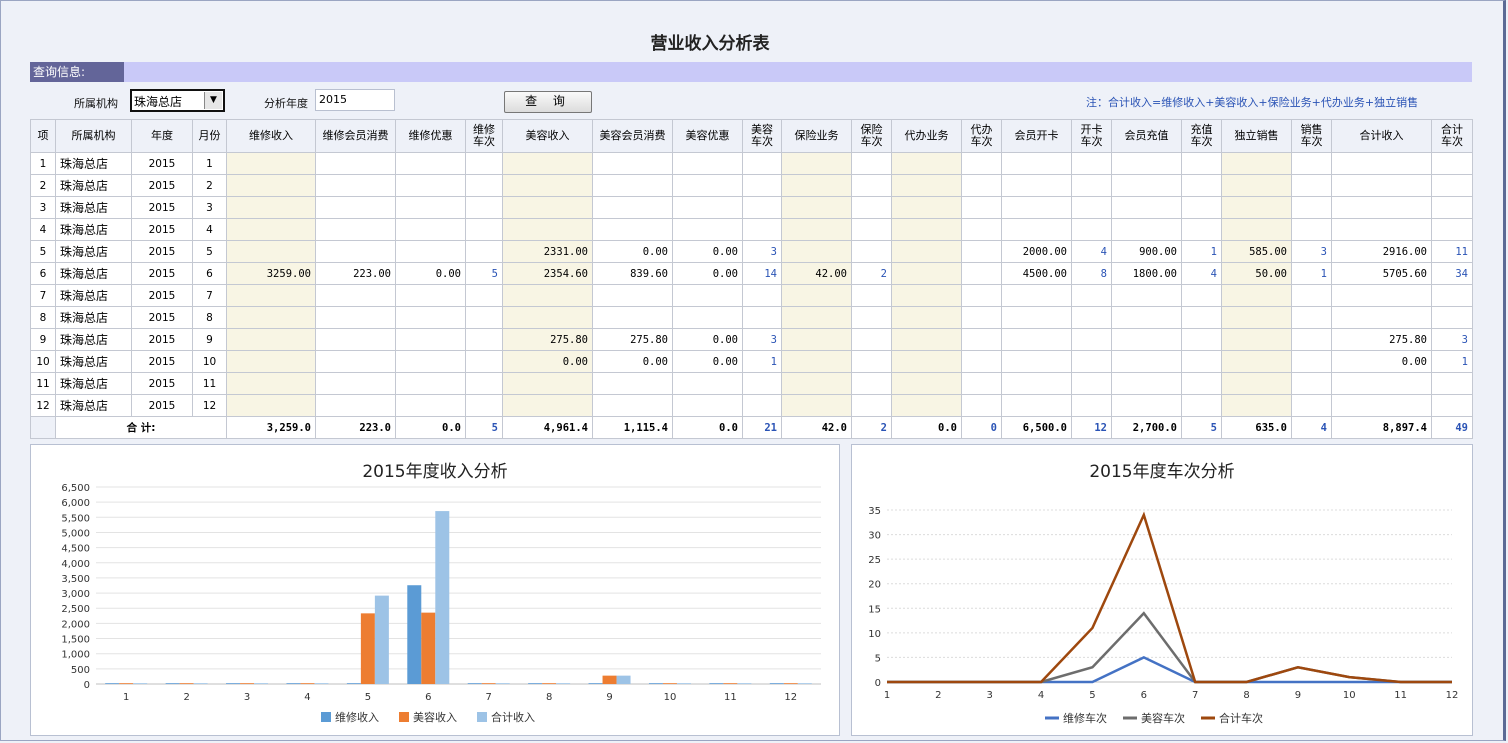  Describe the element at coordinates (355, 100) in the screenshot. I see `year-input: 2015` at that location.